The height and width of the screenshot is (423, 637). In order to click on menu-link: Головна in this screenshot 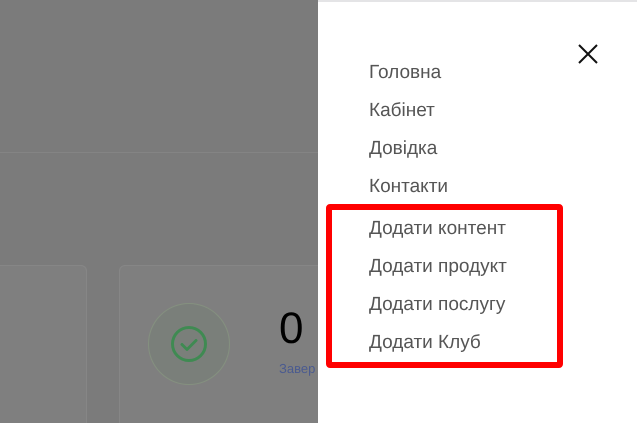, I will do `click(405, 73)`.